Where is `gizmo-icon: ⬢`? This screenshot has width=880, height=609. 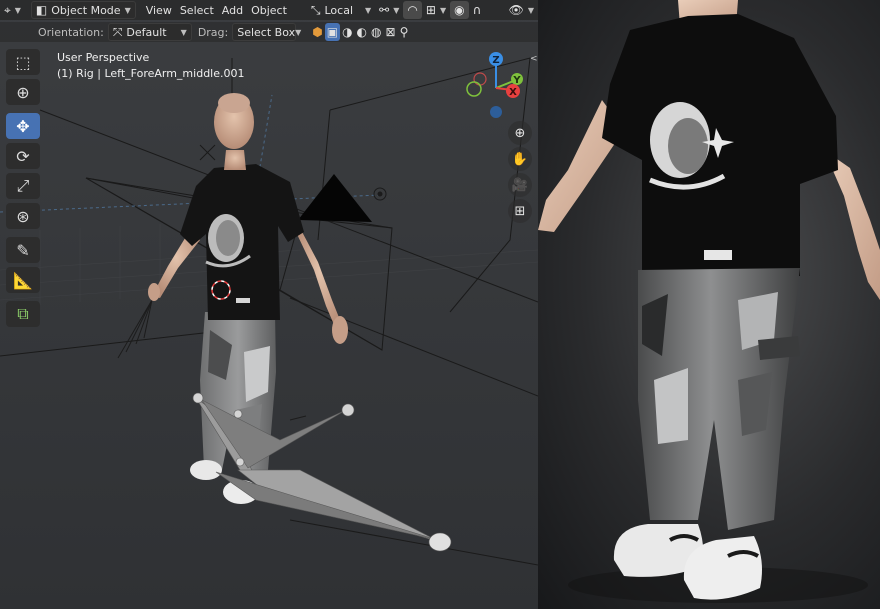
gizmo-icon: ⬢ is located at coordinates (317, 32).